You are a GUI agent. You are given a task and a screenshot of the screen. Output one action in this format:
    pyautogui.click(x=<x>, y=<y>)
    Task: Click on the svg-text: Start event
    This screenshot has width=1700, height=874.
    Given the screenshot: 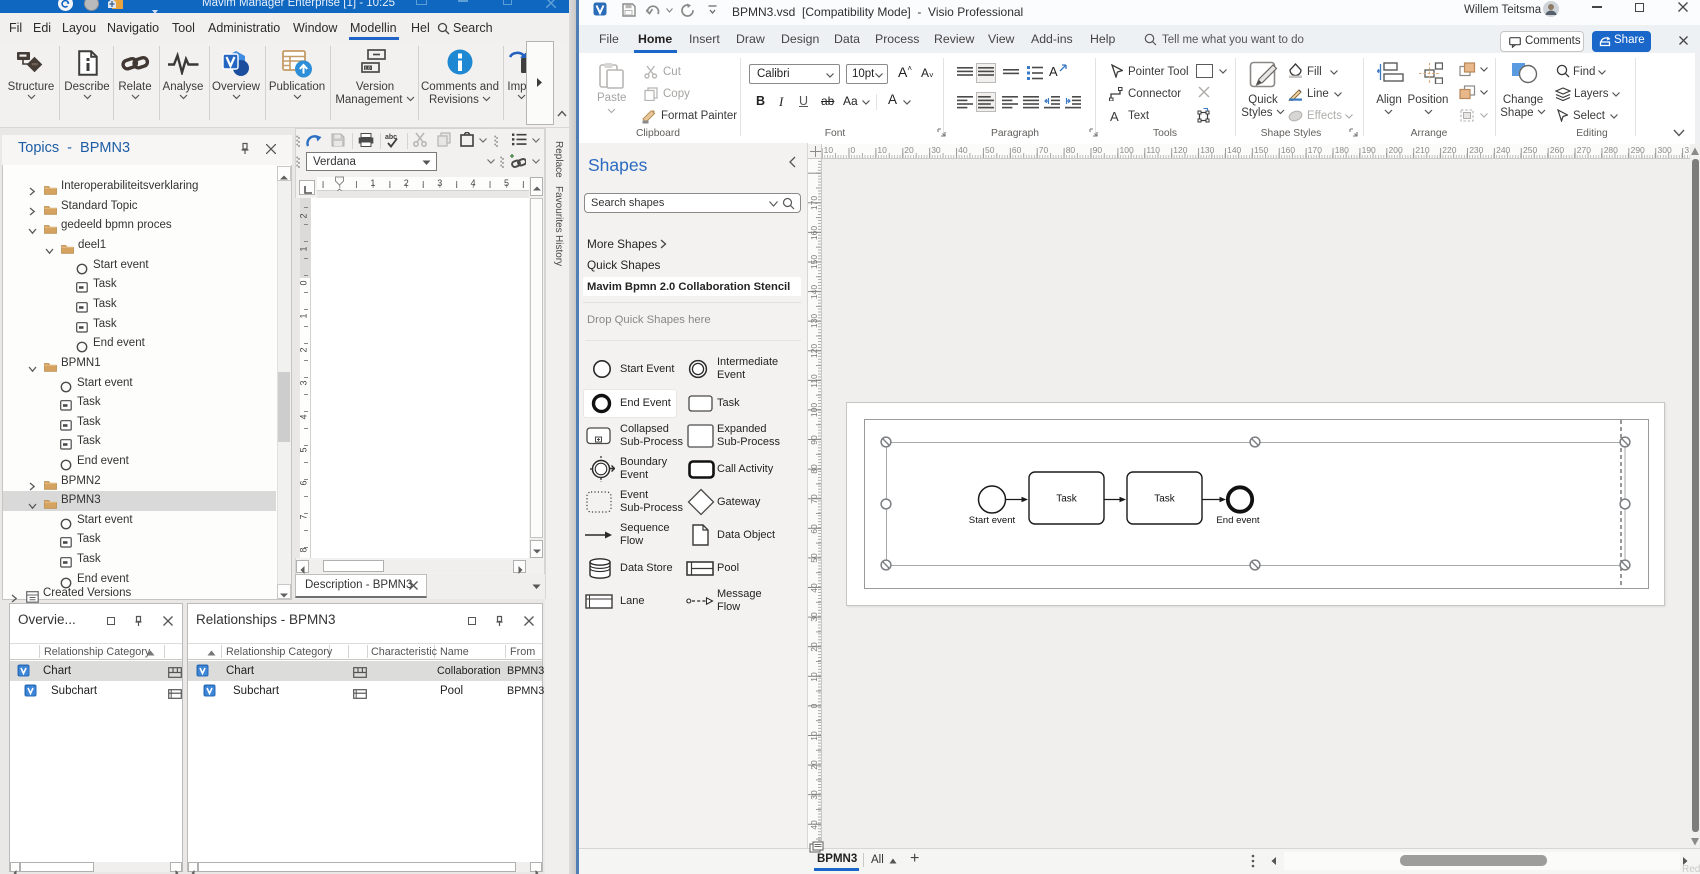 What is the action you would take?
    pyautogui.click(x=992, y=520)
    